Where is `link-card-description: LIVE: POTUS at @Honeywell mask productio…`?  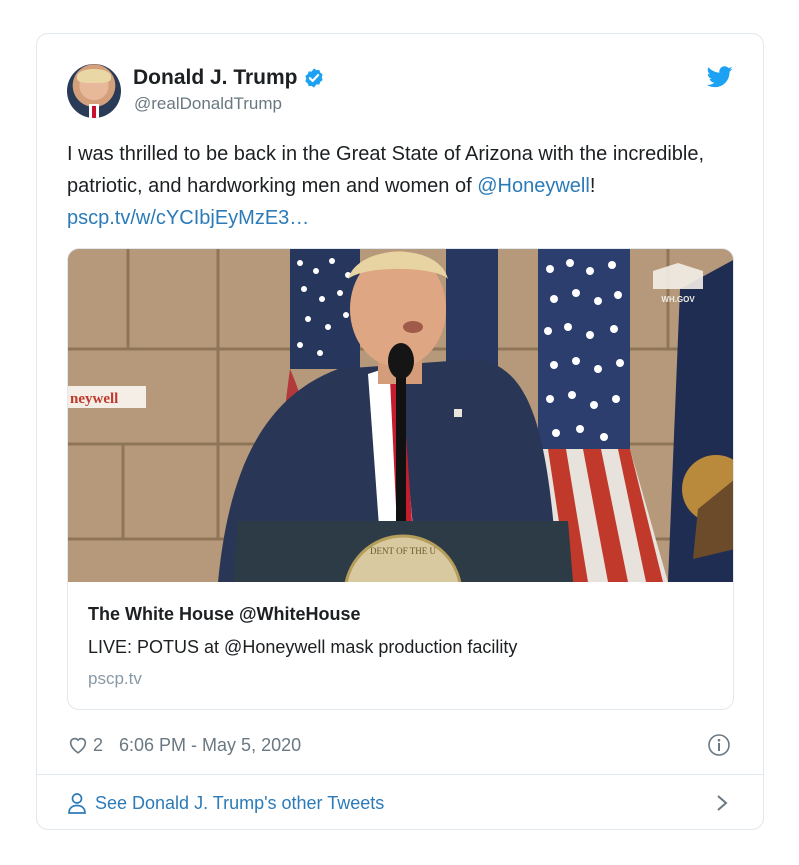
link-card-description: LIVE: POTUS at @Honeywell mask productio… is located at coordinates (303, 647).